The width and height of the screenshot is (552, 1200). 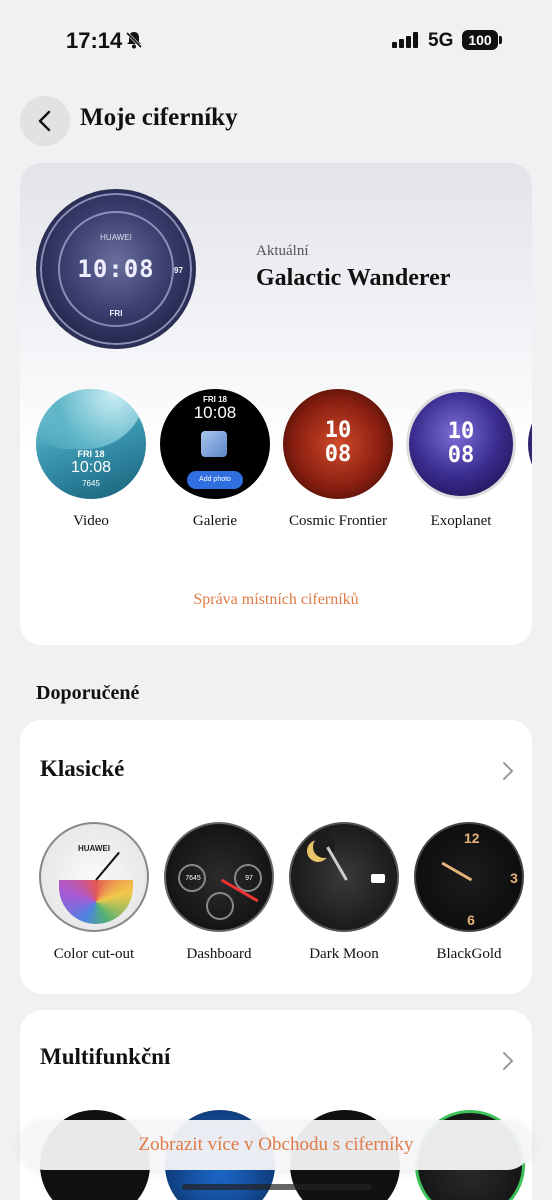 What do you see at coordinates (220, 906) in the screenshot?
I see `dial-bottom` at bounding box center [220, 906].